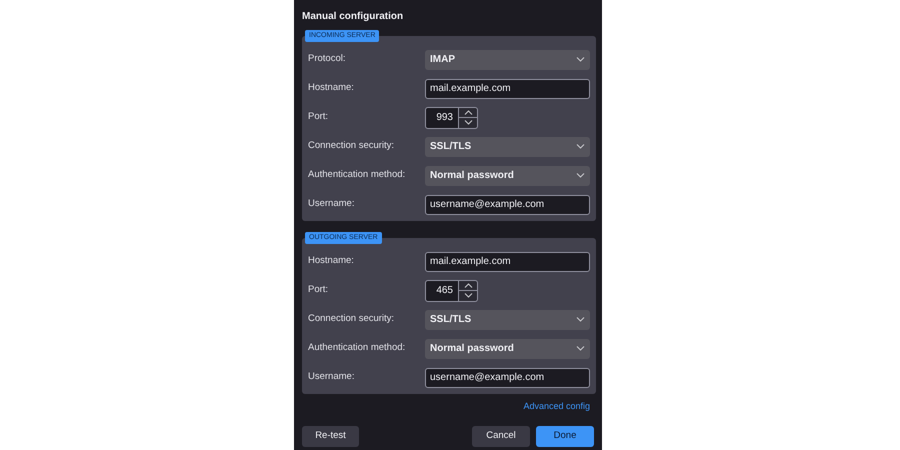 The width and height of the screenshot is (900, 450). Describe the element at coordinates (327, 59) in the screenshot. I see `field-label: Protocol:` at that location.